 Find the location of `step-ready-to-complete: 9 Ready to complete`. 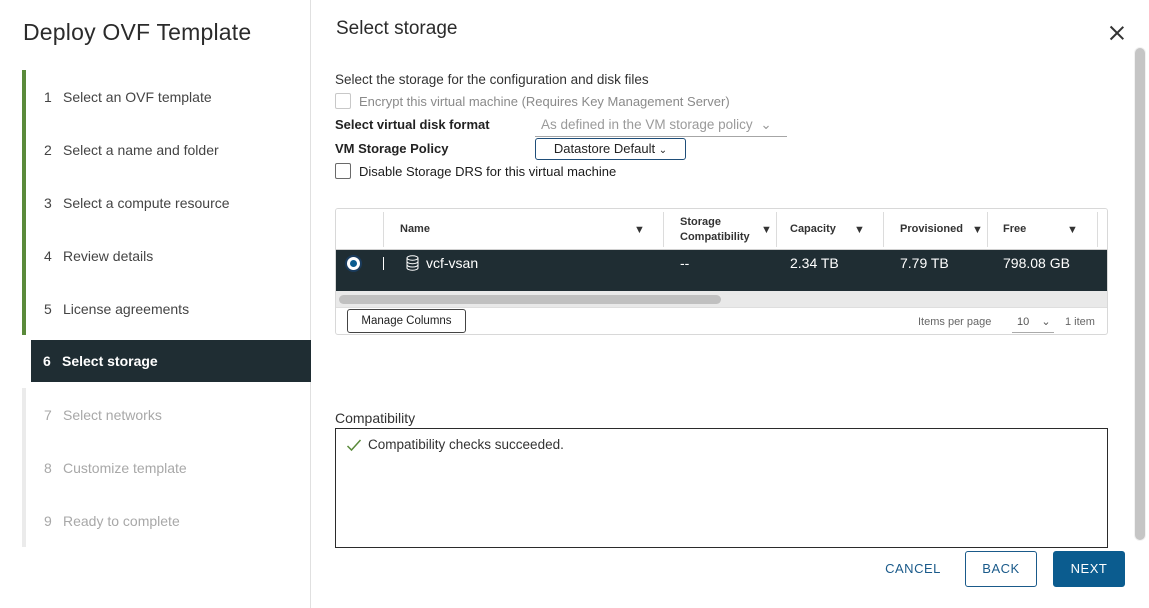

step-ready-to-complete: 9 Ready to complete is located at coordinates (166, 520).